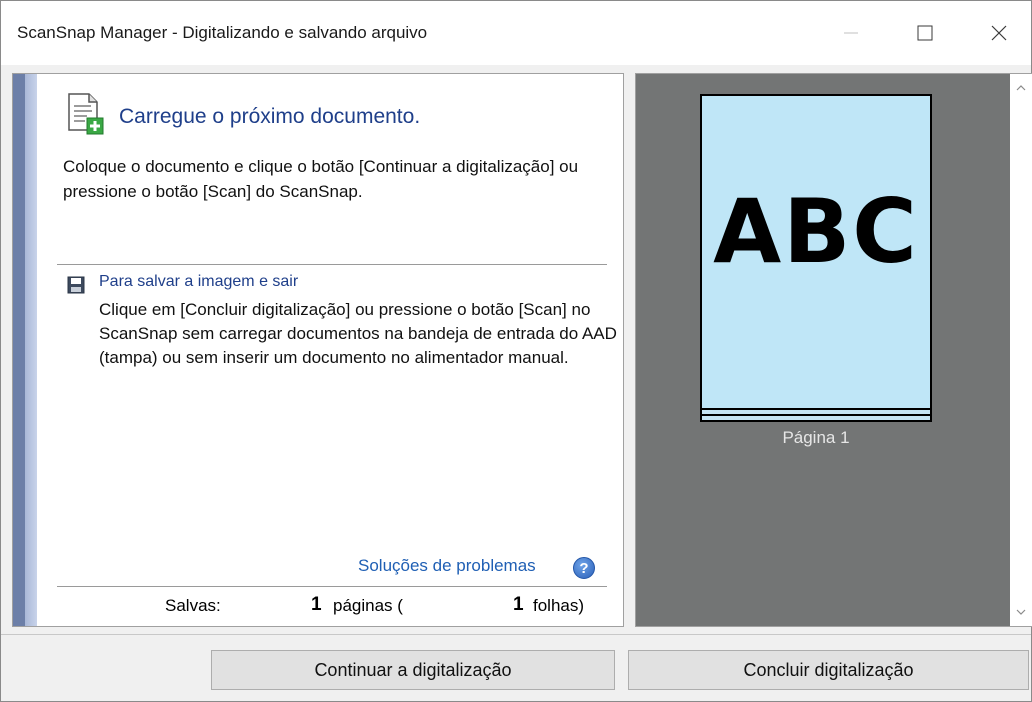 The width and height of the screenshot is (1032, 702). I want to click on page-thumbnail: ABC, so click(816, 258).